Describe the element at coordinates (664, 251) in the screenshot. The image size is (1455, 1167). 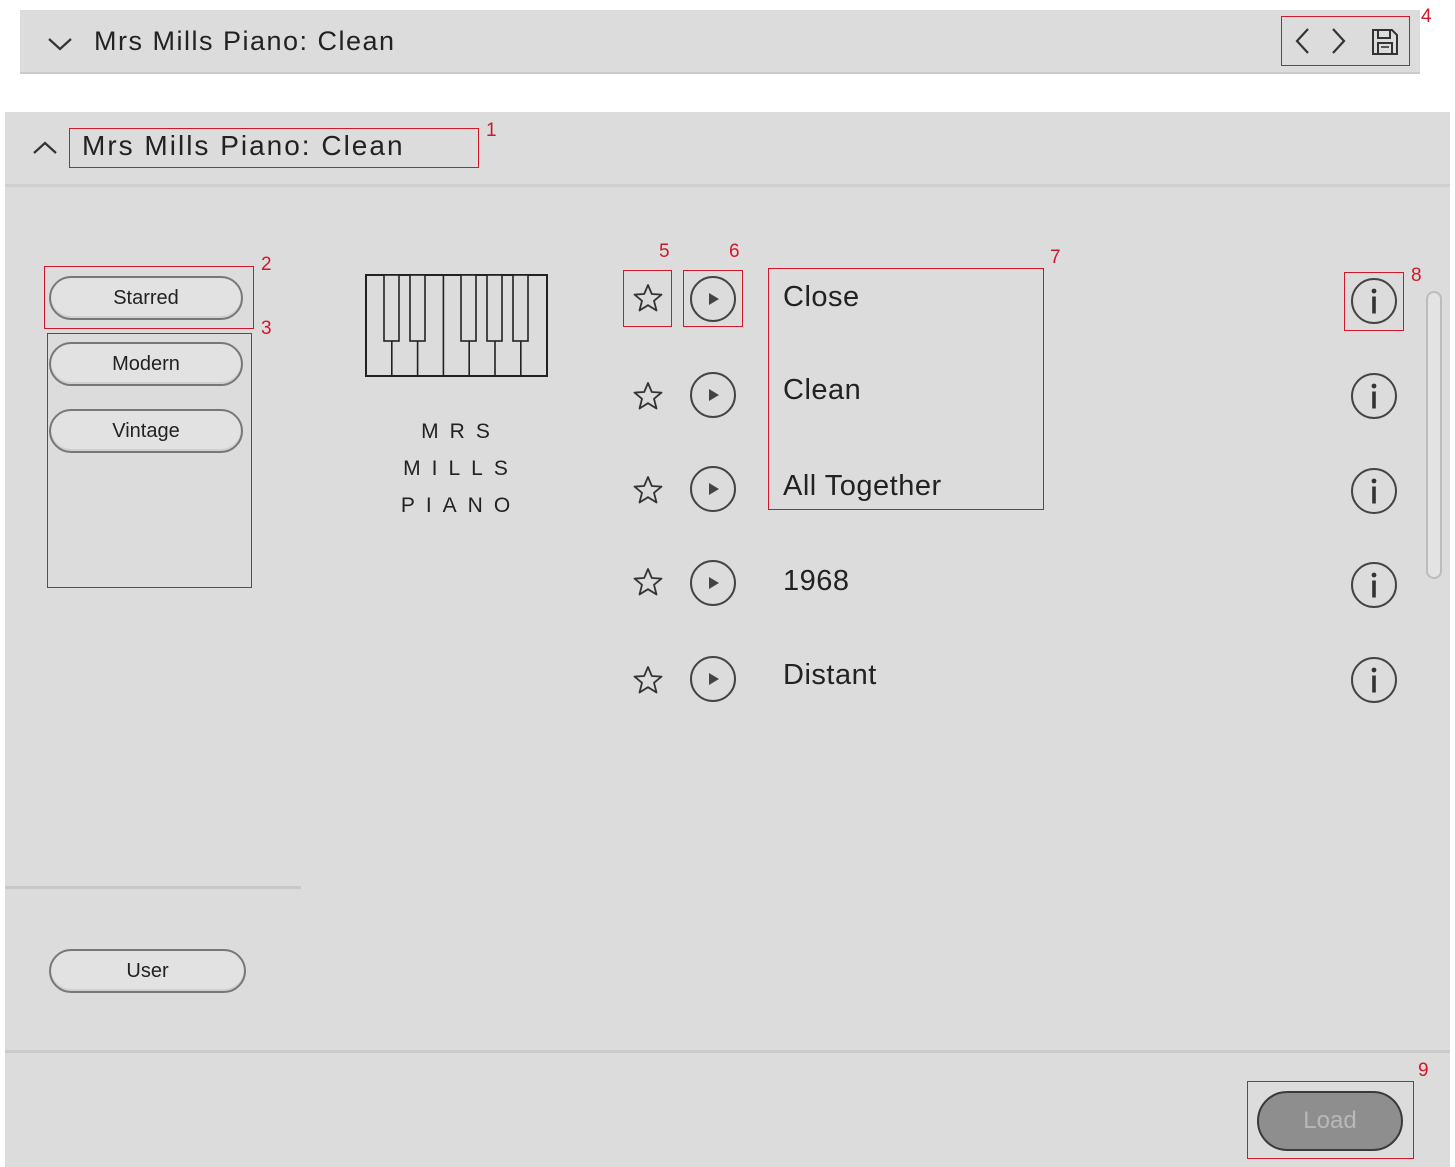
I see `callout-5: 5` at that location.